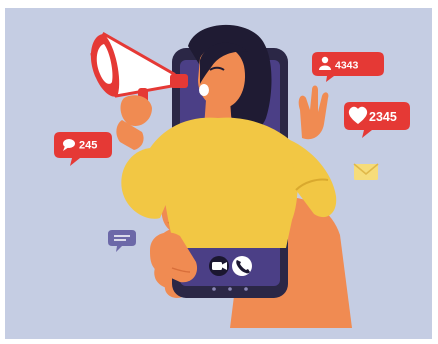  I want to click on video-call-button, so click(219, 266).